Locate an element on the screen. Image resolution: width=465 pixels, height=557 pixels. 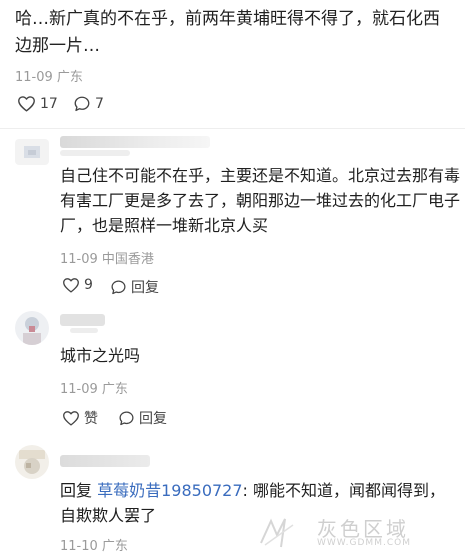
post-comment-button: 7 is located at coordinates (88, 104).